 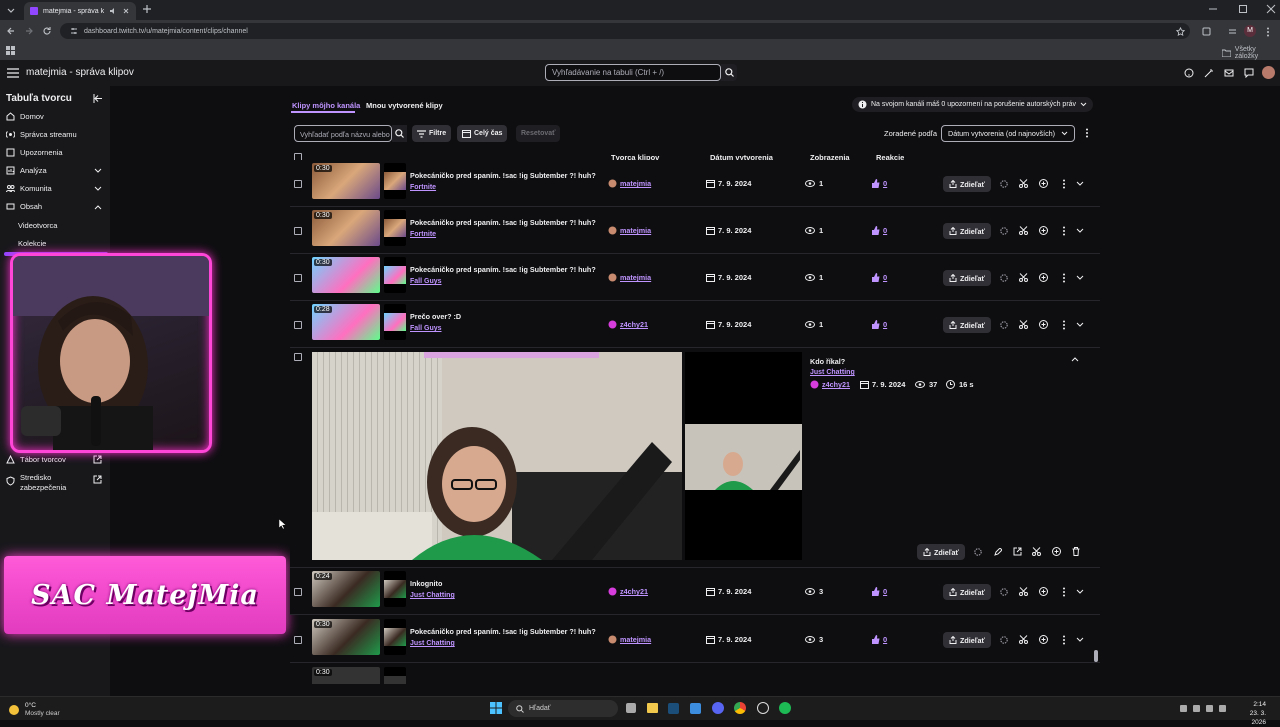 What do you see at coordinates (1203, 708) in the screenshot?
I see `system-tray` at bounding box center [1203, 708].